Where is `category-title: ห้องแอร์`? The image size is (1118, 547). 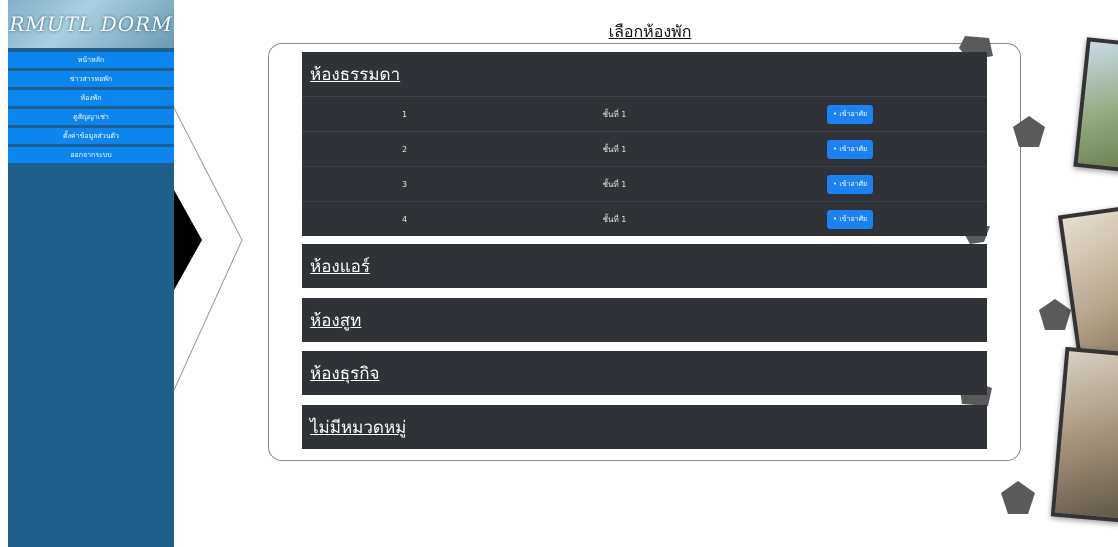 category-title: ห้องแอร์ is located at coordinates (644, 266).